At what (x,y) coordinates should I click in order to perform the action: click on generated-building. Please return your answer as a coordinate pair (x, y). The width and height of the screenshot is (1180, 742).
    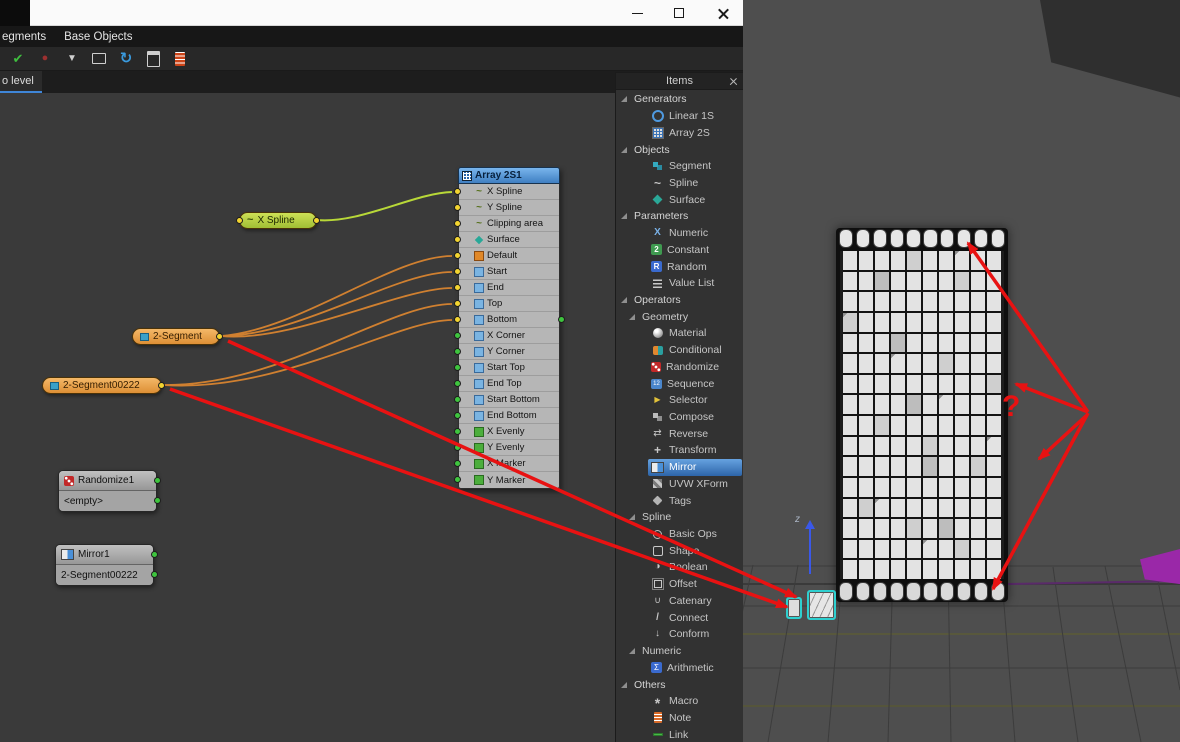
    Looking at the image, I should click on (922, 415).